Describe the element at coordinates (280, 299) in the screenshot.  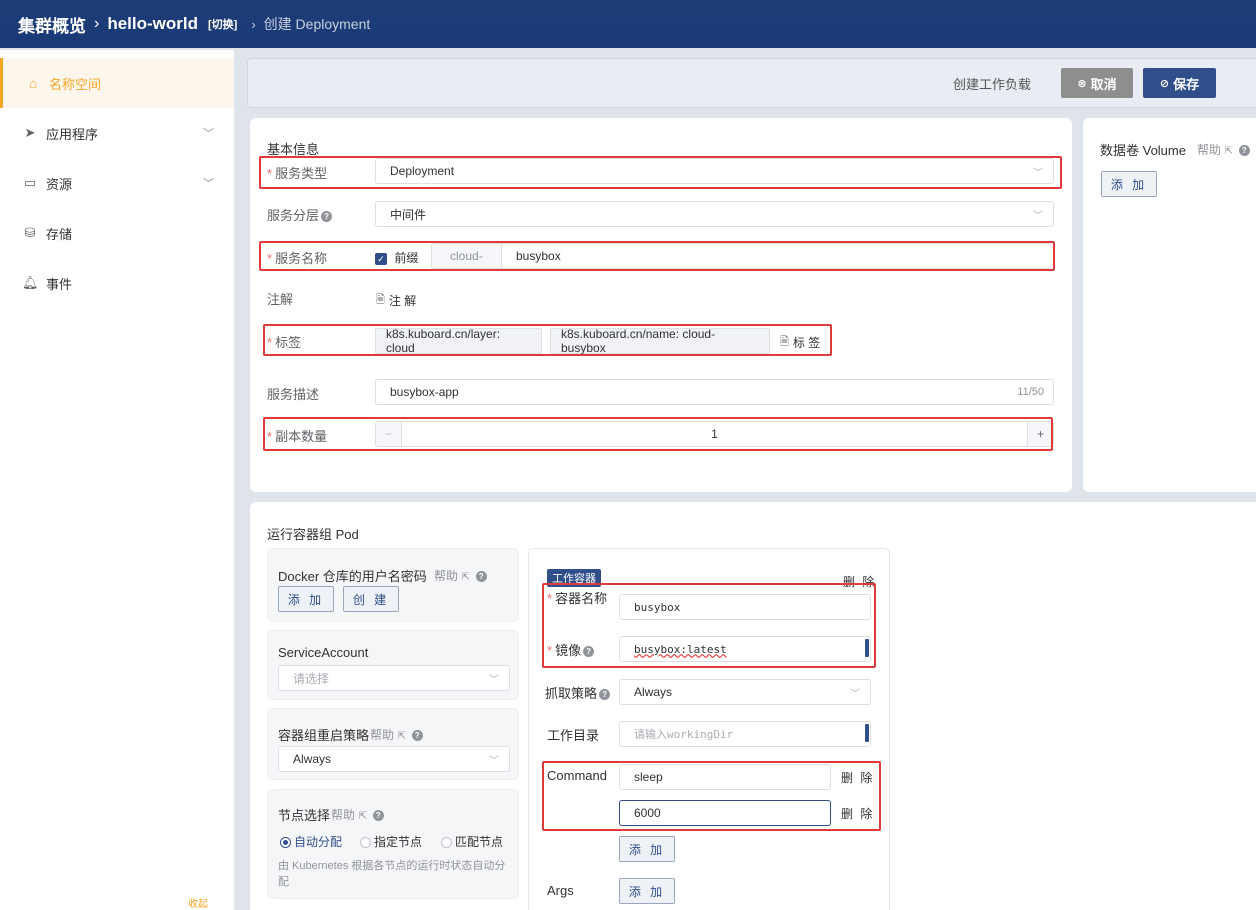
I see `annotation-label: 注解` at that location.